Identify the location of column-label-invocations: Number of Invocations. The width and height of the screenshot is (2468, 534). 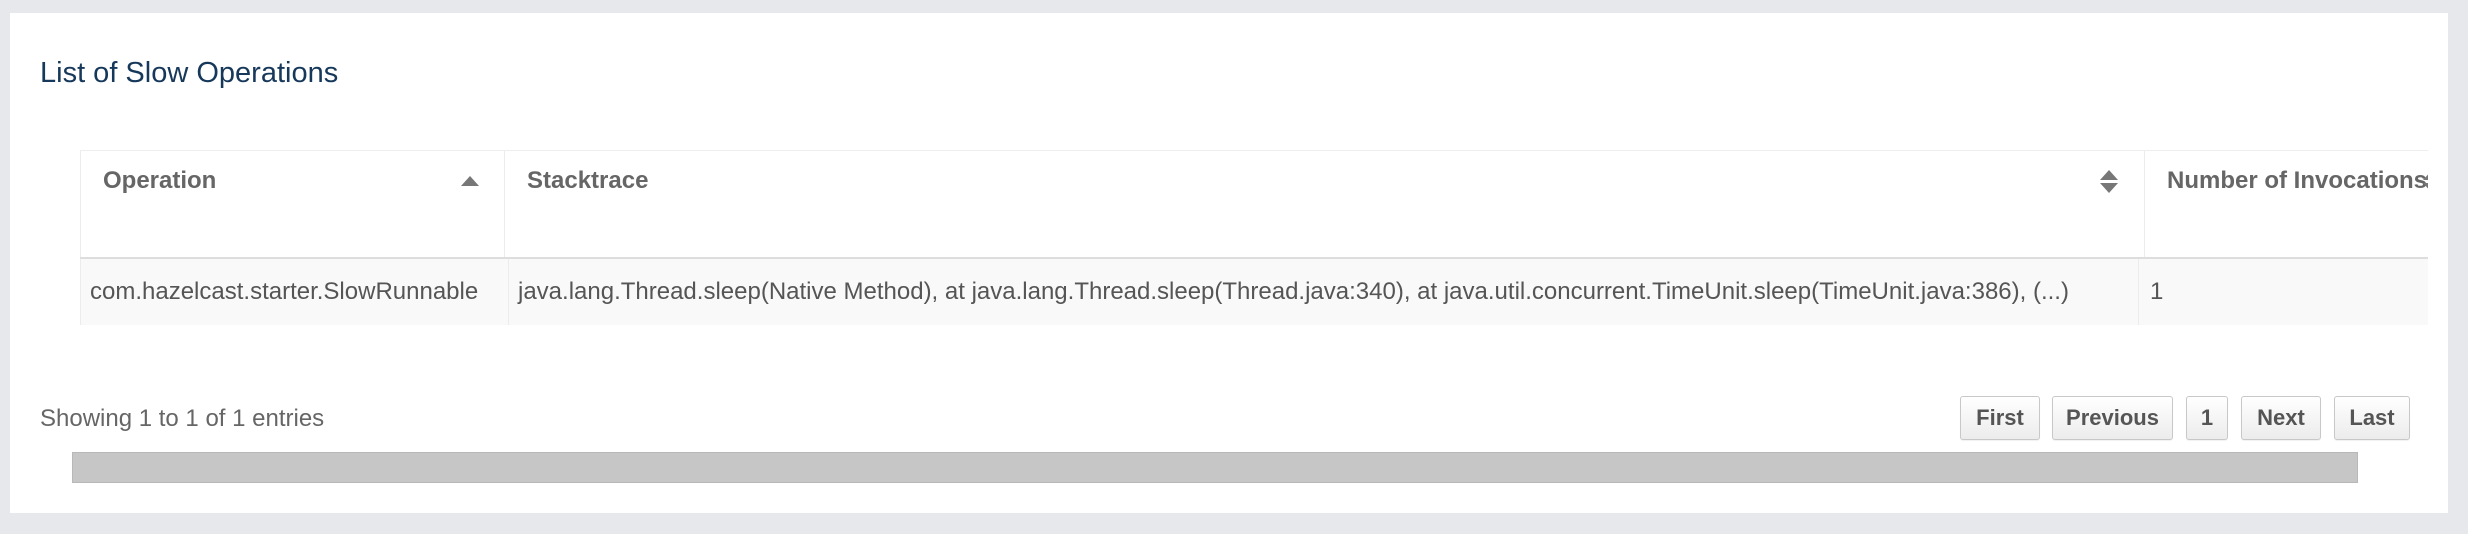
(2297, 180).